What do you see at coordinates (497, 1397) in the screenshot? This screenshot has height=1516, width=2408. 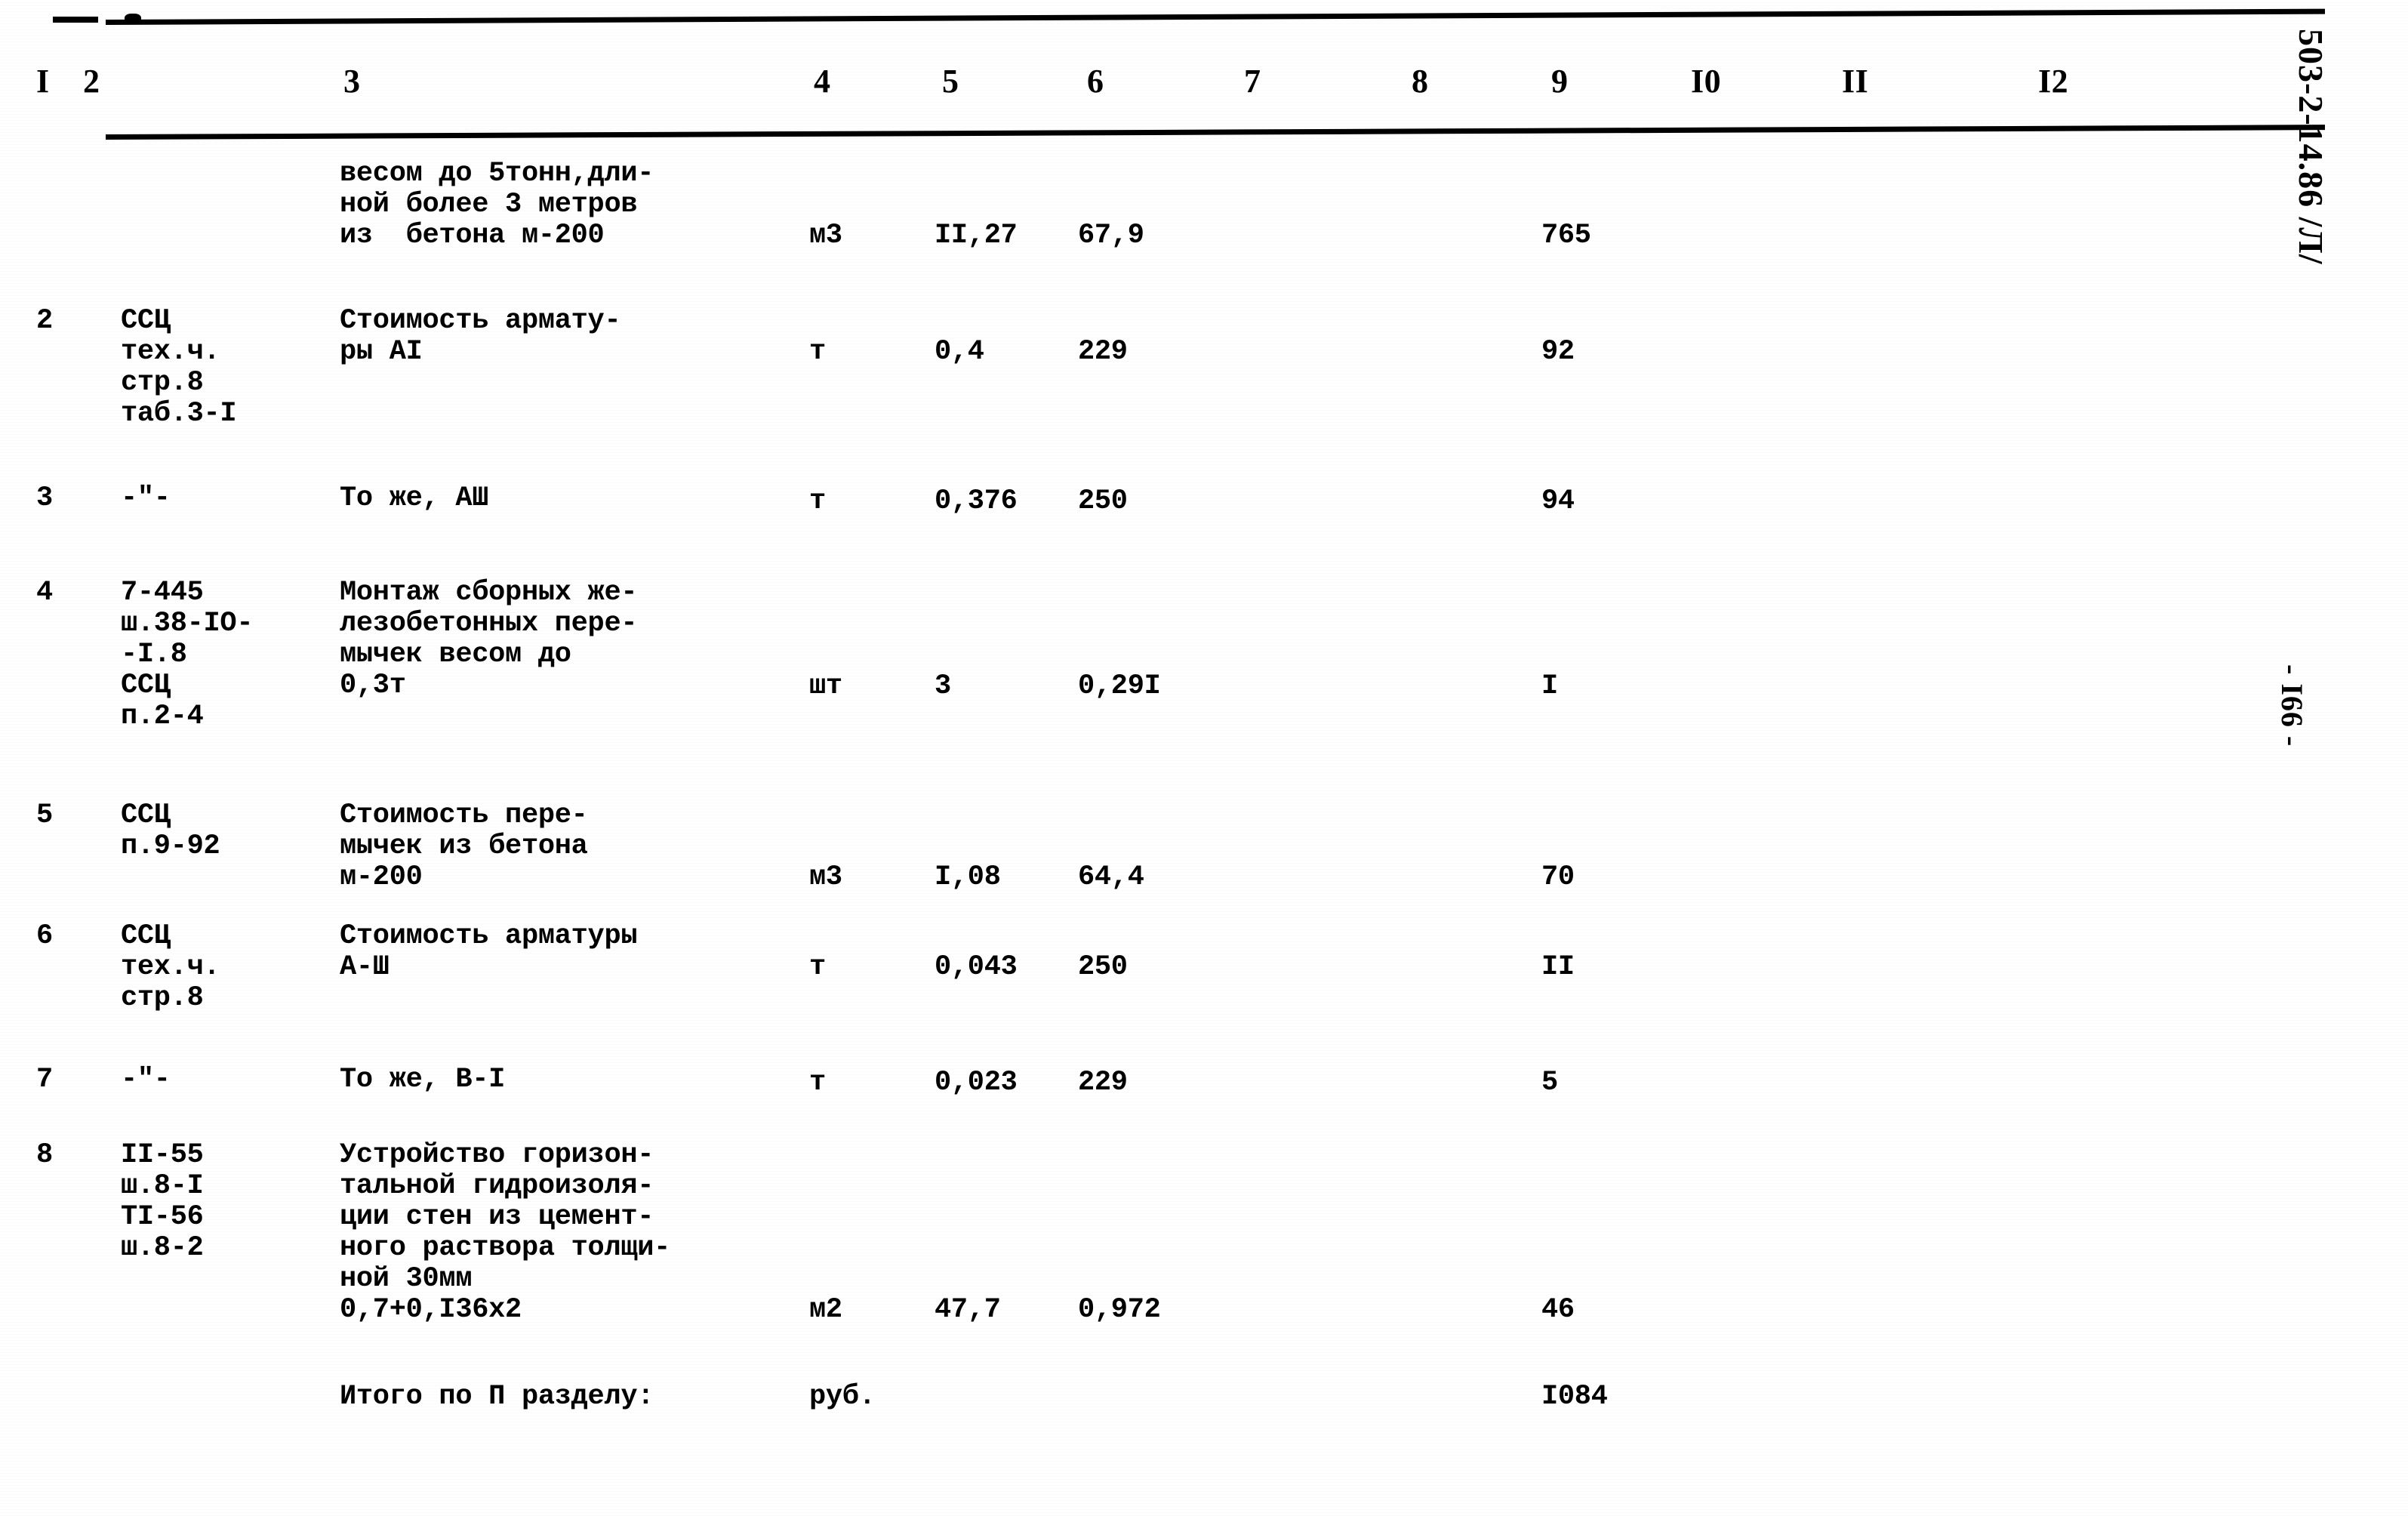 I see `cell-description: Итого по П разделу:` at bounding box center [497, 1397].